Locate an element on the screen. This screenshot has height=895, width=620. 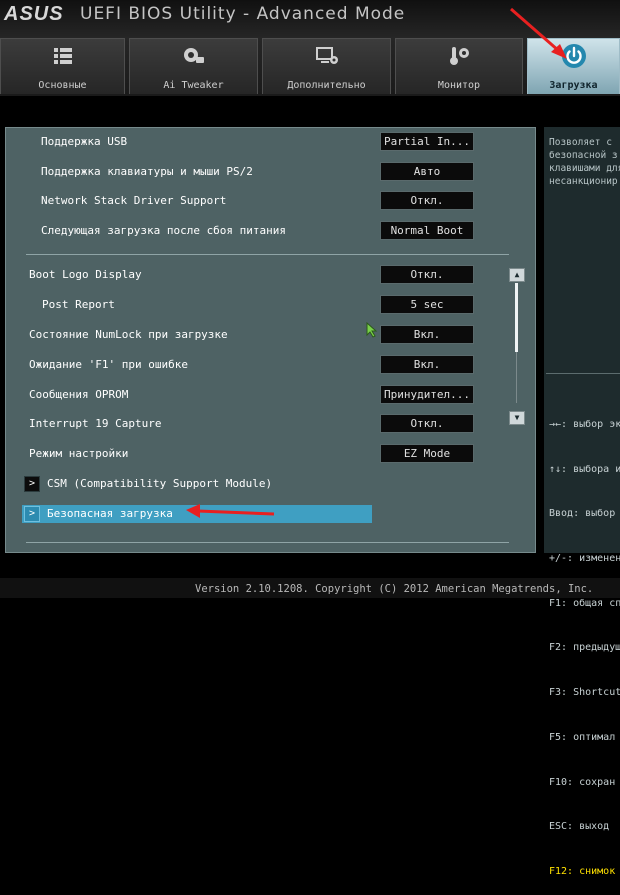
tab-monitor: Монитор is located at coordinates (459, 66).